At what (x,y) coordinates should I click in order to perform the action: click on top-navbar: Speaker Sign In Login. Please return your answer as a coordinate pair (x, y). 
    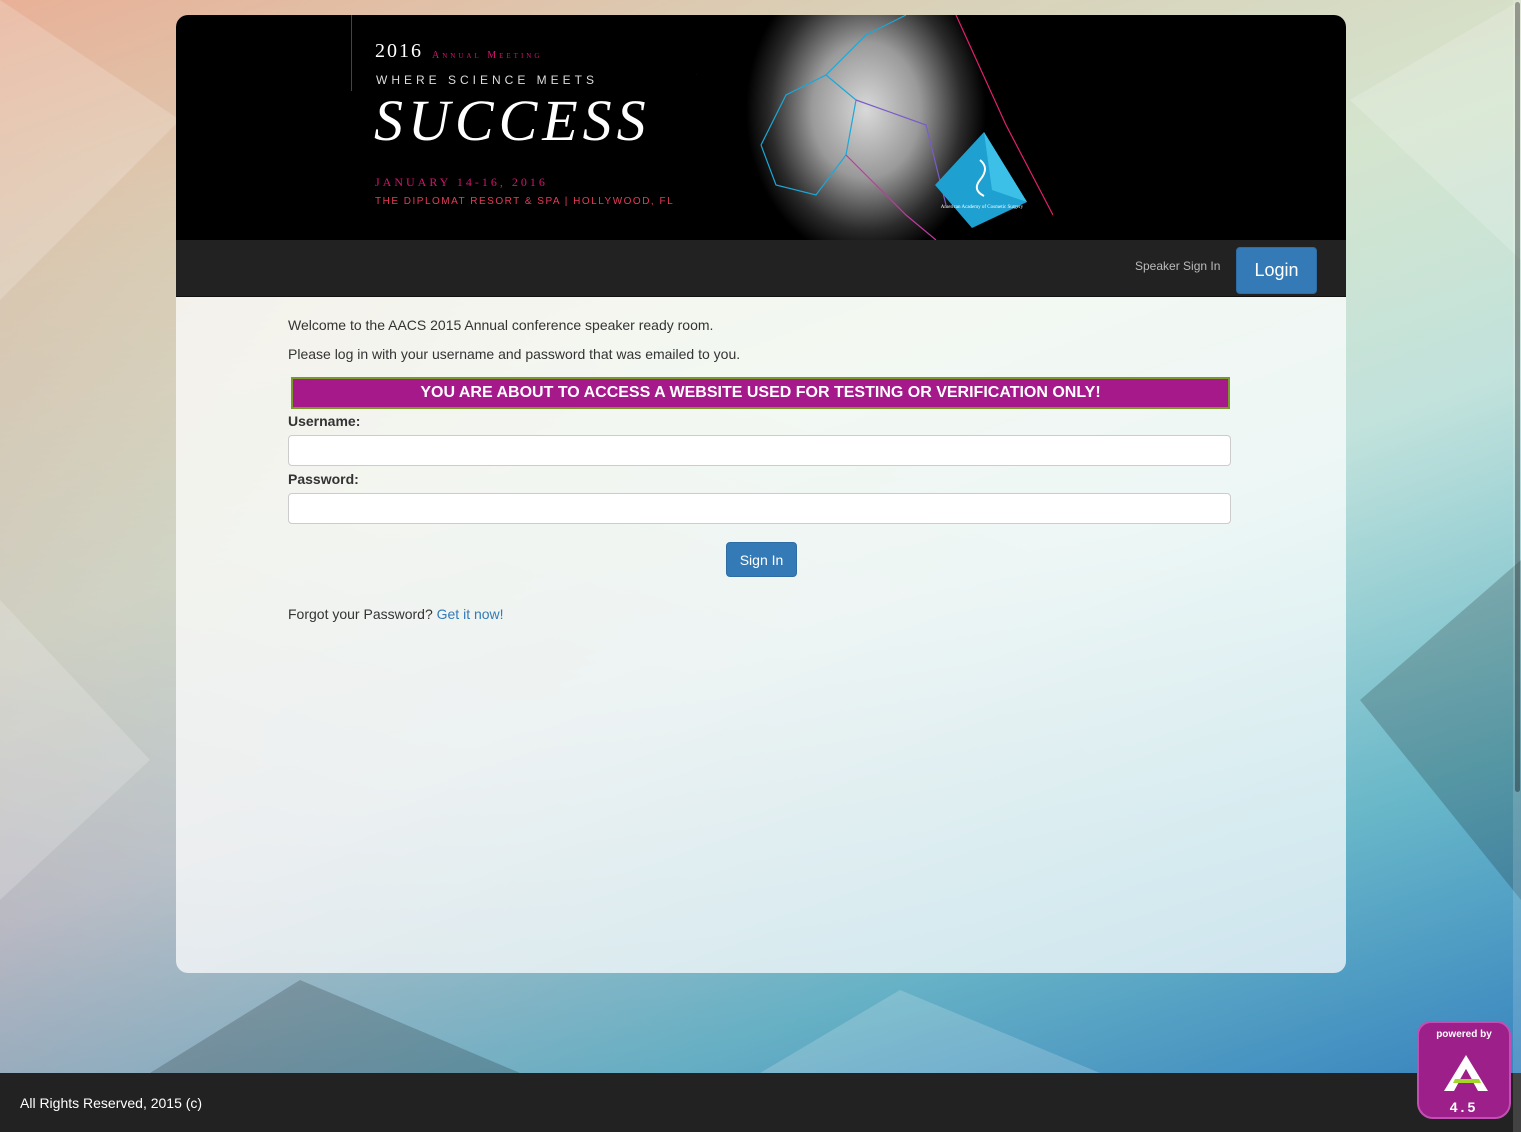
    Looking at the image, I should click on (761, 268).